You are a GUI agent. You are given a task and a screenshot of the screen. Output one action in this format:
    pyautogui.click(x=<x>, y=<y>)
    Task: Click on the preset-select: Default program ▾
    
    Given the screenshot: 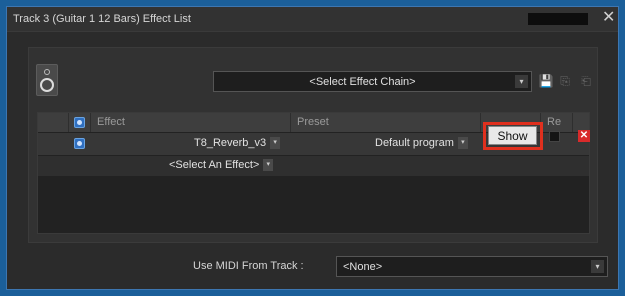 What is the action you would take?
    pyautogui.click(x=421, y=143)
    